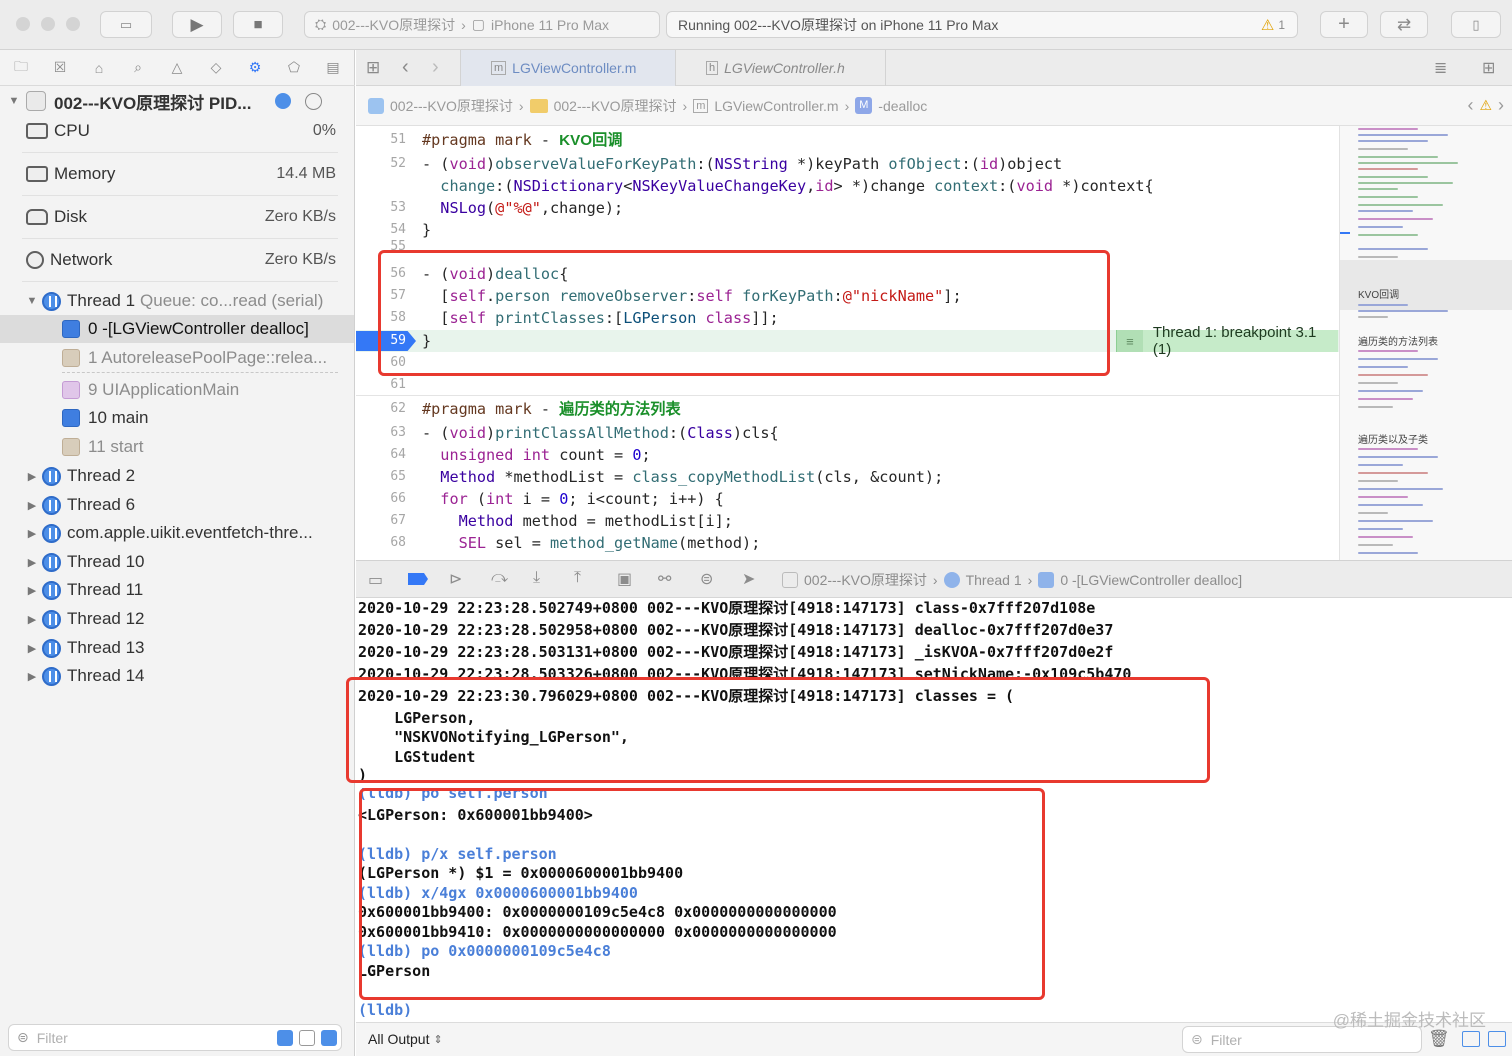  I want to click on debug-crumb: Thread 1, so click(994, 580).